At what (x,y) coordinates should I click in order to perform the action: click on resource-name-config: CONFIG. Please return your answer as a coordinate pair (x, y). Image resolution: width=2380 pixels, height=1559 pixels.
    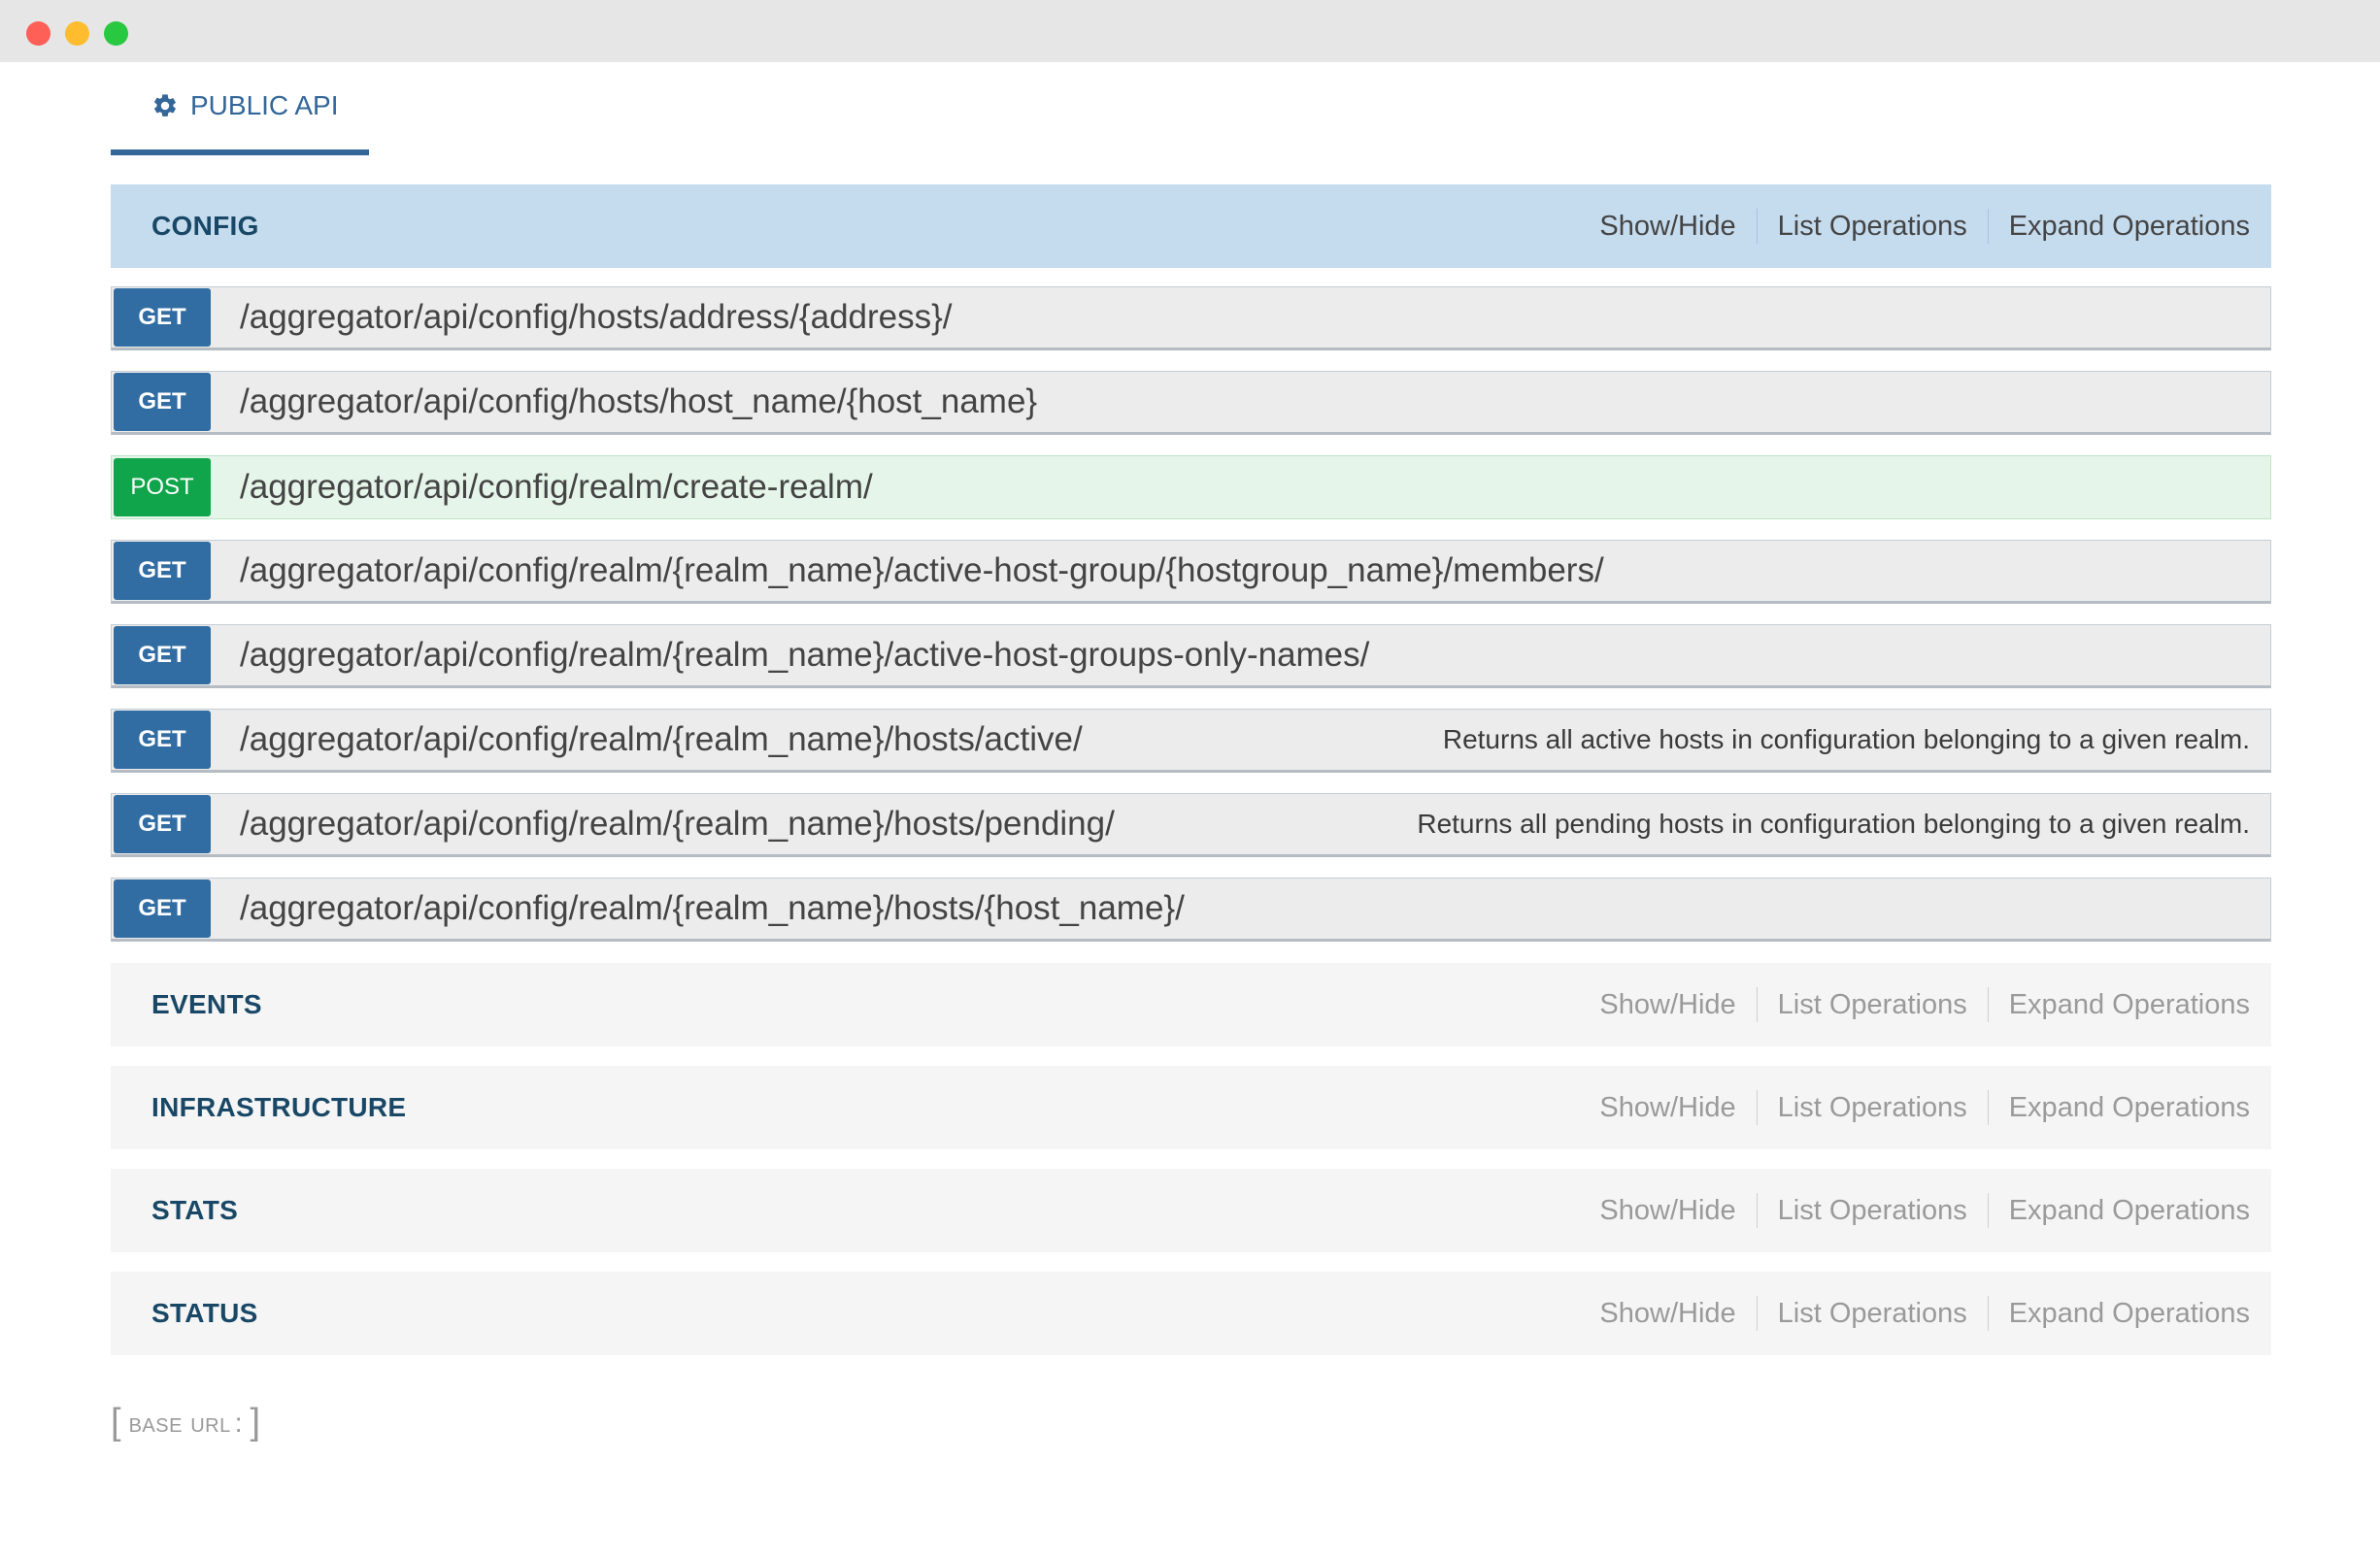
    Looking at the image, I should click on (205, 226).